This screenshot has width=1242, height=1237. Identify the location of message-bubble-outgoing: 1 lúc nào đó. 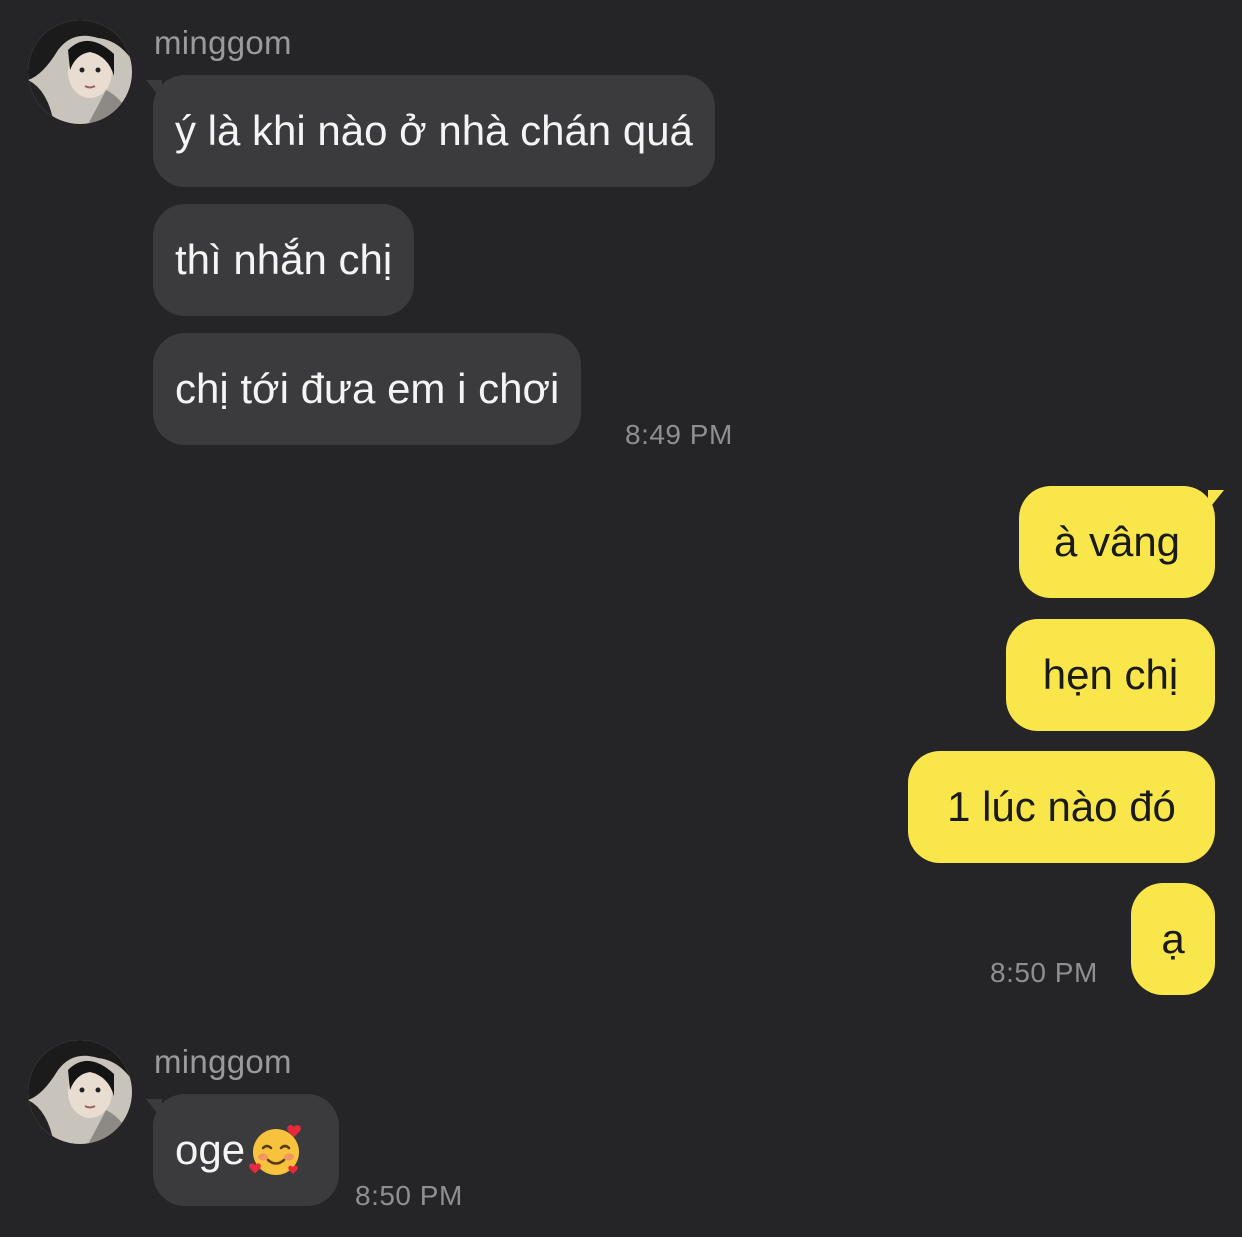
(1061, 807).